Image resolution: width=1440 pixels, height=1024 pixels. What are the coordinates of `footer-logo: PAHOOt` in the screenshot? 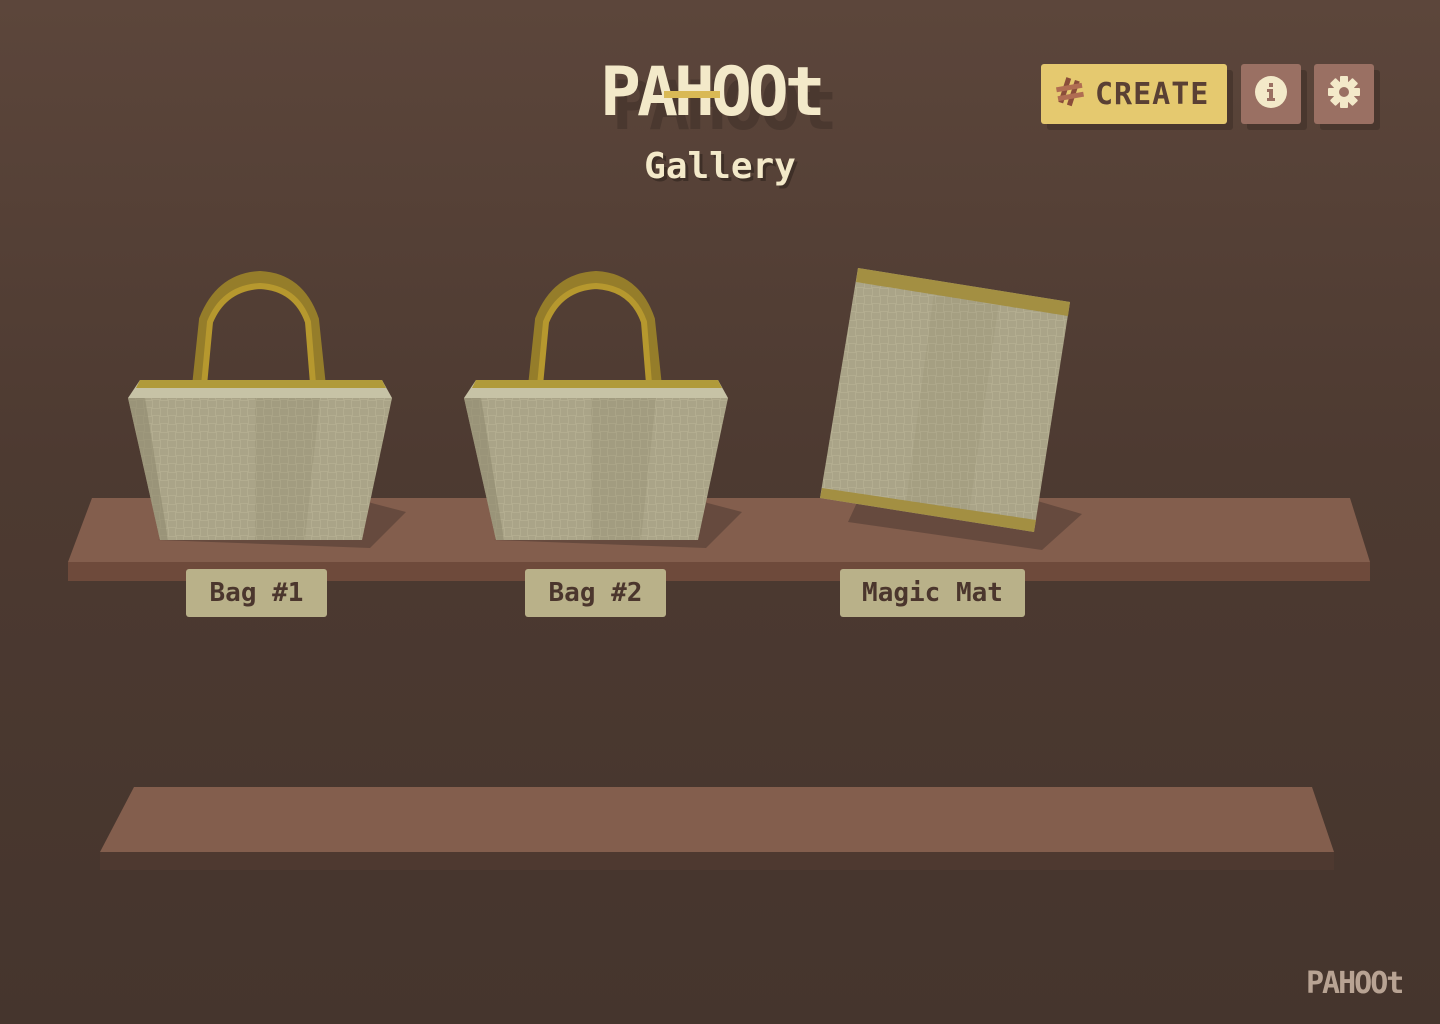 It's located at (1355, 983).